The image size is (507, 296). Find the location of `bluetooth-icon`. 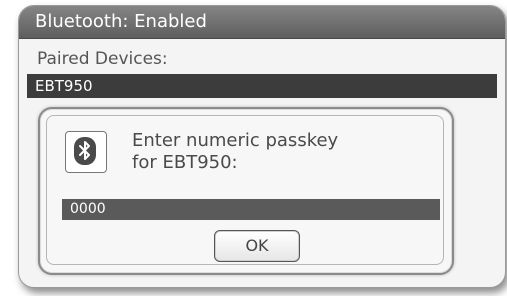

bluetooth-icon is located at coordinates (86, 152).